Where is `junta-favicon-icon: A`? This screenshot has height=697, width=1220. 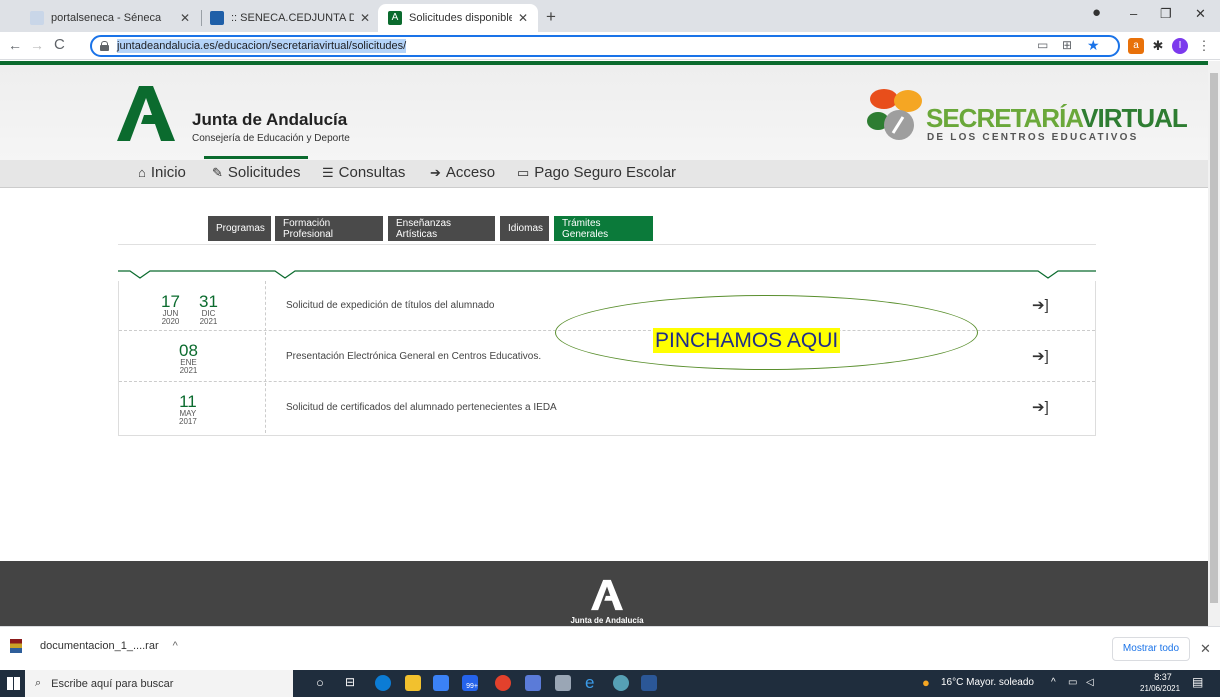 junta-favicon-icon: A is located at coordinates (395, 18).